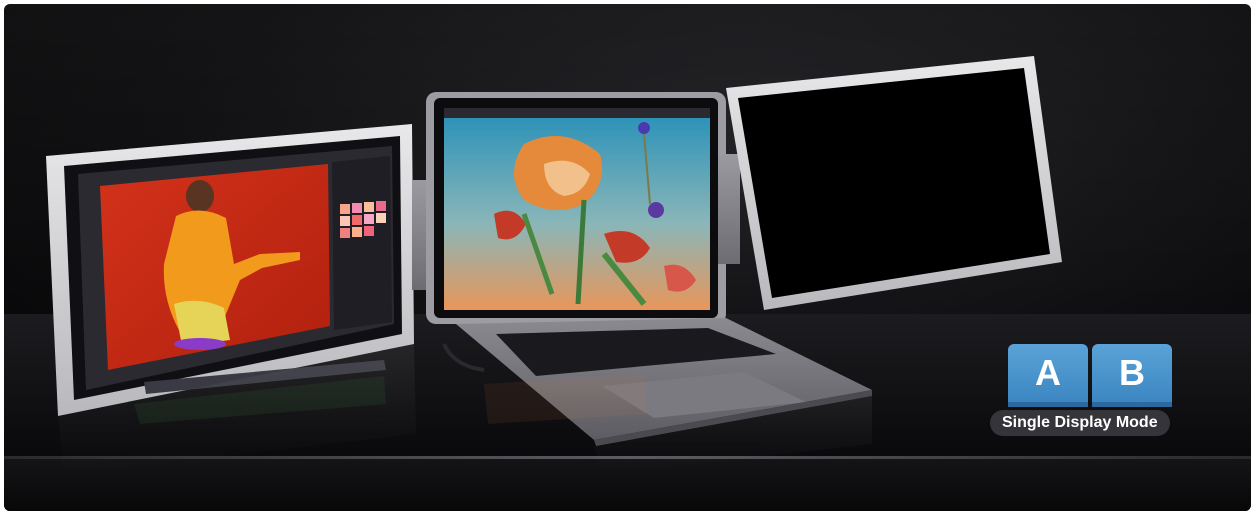  What do you see at coordinates (1048, 404) in the screenshot?
I see `display-a-stand` at bounding box center [1048, 404].